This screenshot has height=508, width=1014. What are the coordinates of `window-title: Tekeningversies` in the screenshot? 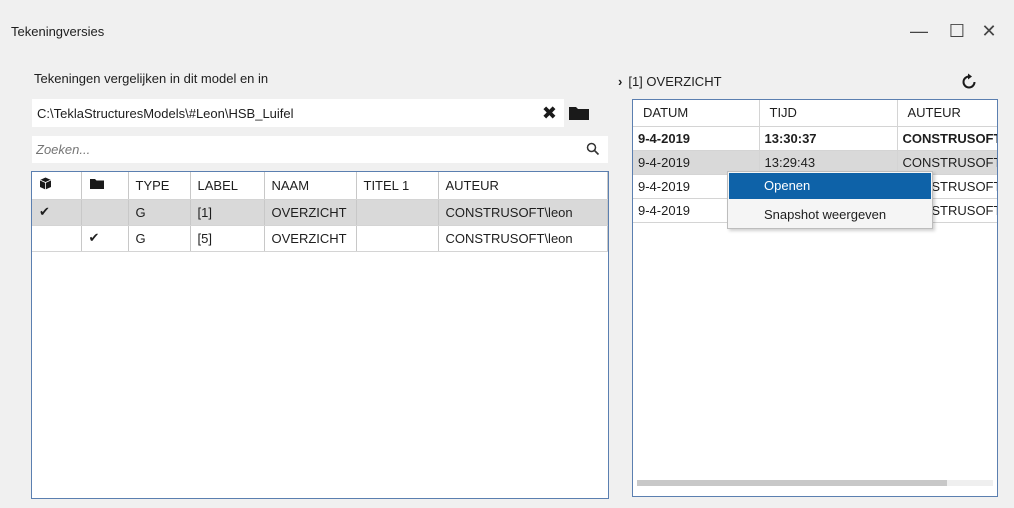 It's located at (58, 31).